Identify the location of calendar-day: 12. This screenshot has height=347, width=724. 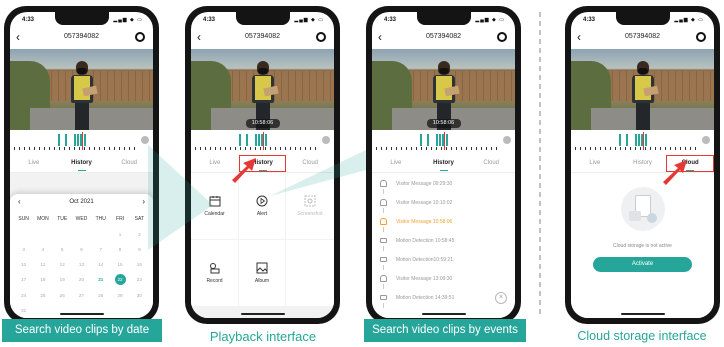
(62, 264).